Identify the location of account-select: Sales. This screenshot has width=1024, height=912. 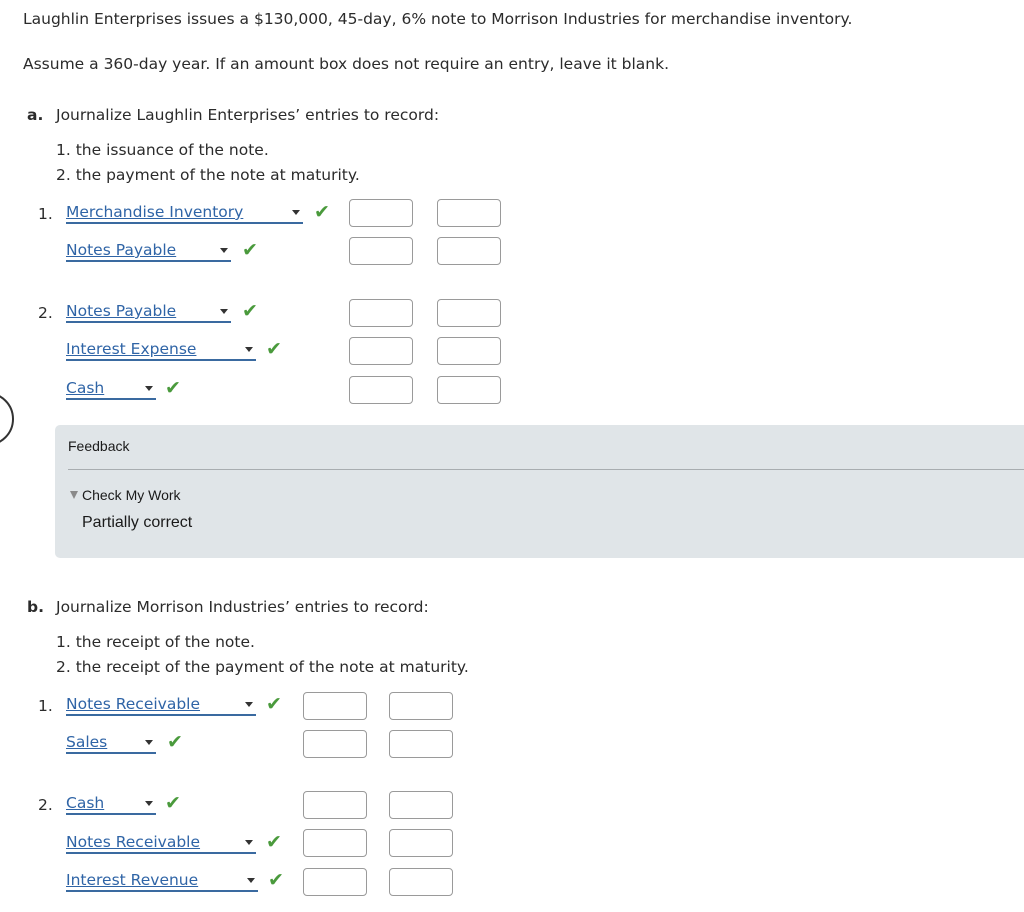
(111, 743).